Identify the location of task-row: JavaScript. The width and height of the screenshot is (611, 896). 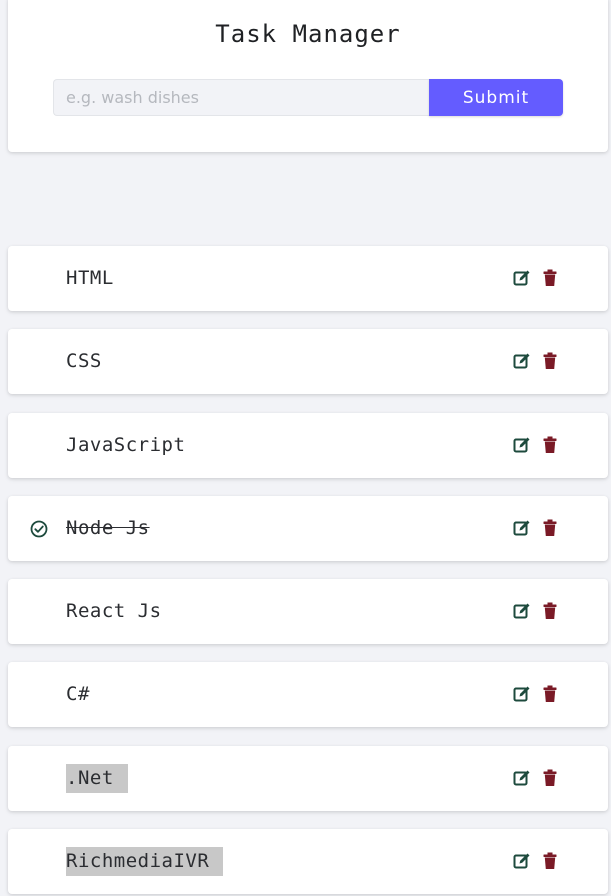
(308, 445).